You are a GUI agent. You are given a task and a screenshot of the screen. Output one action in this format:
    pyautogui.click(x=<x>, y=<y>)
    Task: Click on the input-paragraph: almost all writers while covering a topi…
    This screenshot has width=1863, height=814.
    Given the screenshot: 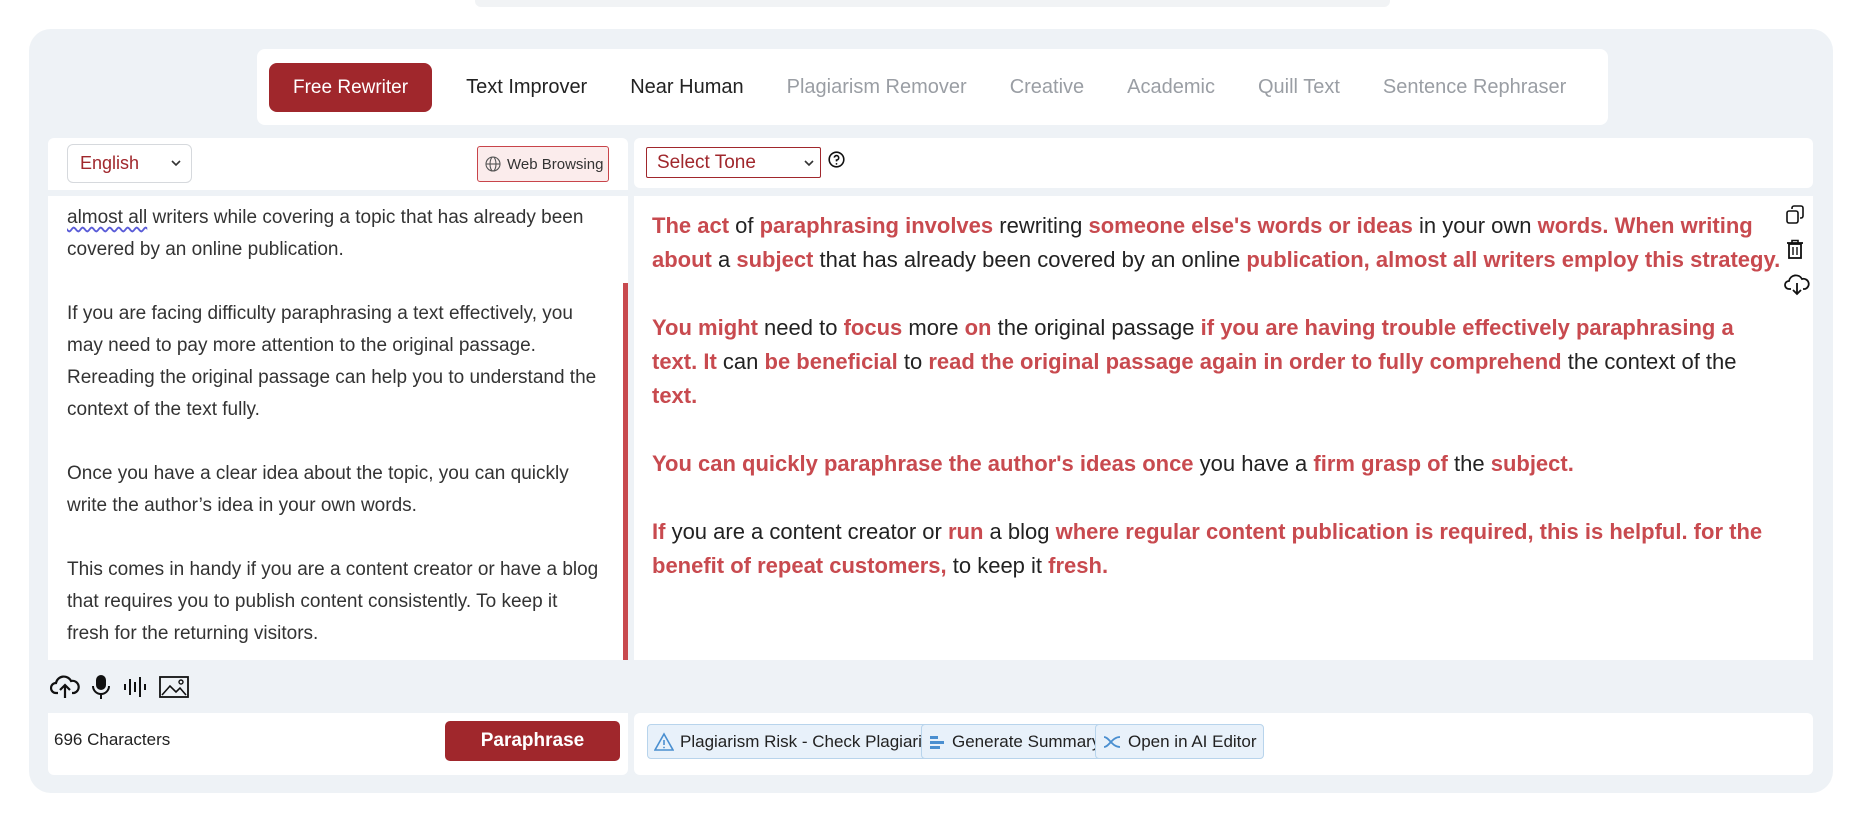 What is the action you would take?
    pyautogui.click(x=333, y=234)
    